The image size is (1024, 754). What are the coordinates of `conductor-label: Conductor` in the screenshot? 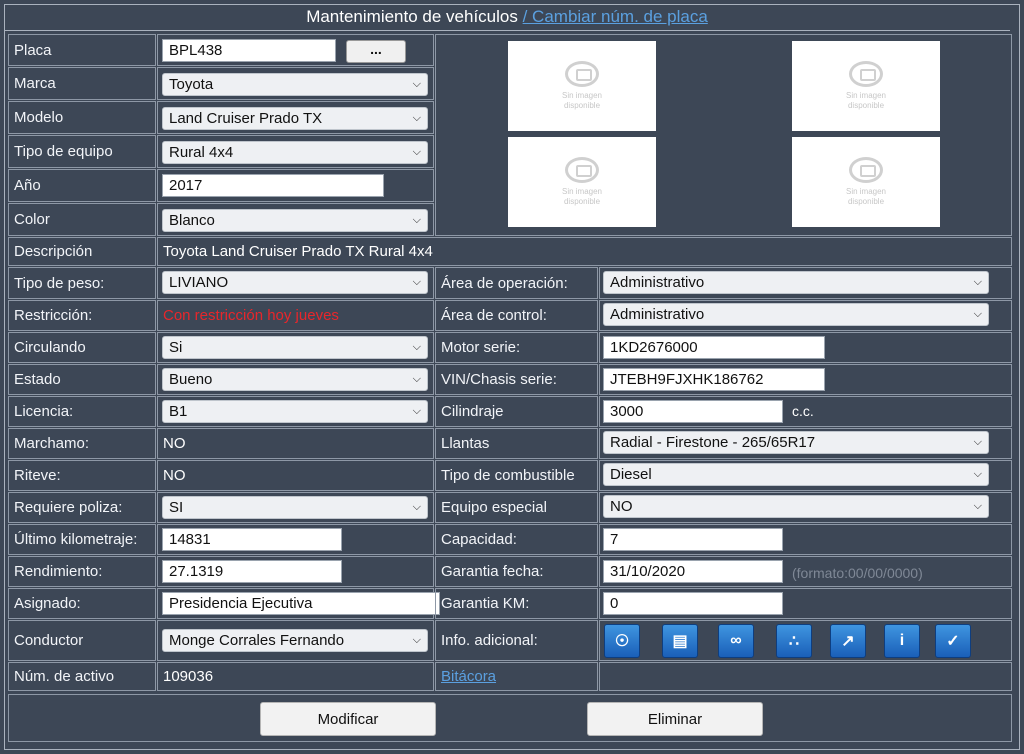 It's located at (82, 640).